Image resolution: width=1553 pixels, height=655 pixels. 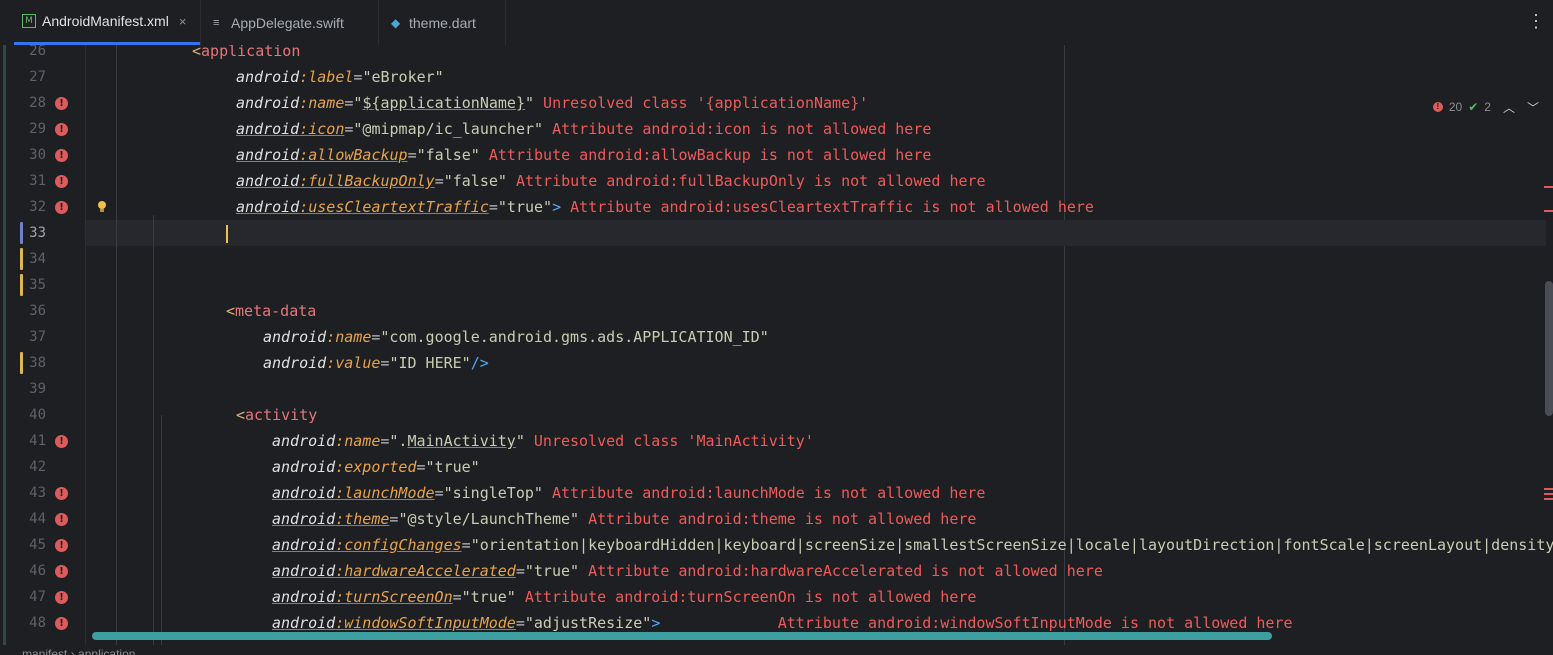 What do you see at coordinates (816, 77) in the screenshot?
I see `code-line: android:label="eBroker"` at bounding box center [816, 77].